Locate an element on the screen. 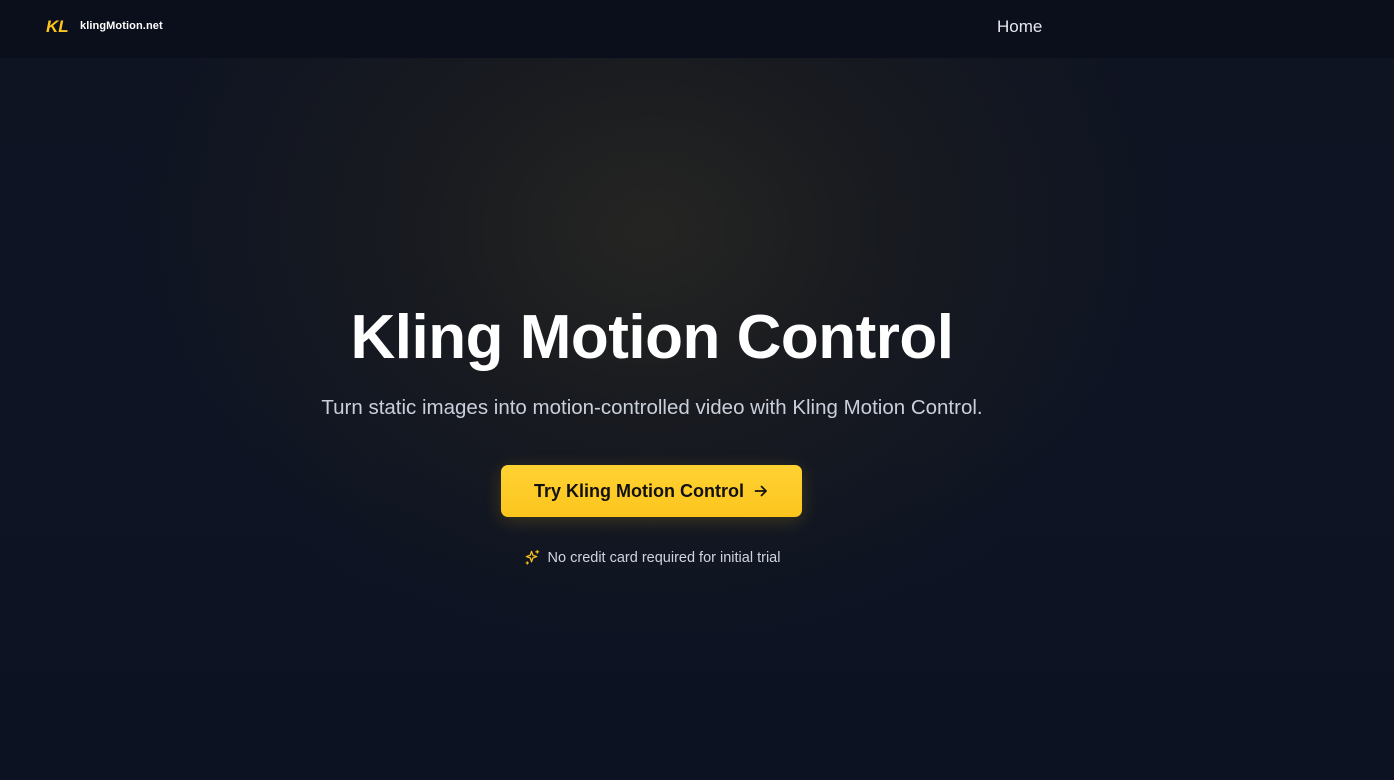  hero-title: Kling Motion Control is located at coordinates (652, 337).